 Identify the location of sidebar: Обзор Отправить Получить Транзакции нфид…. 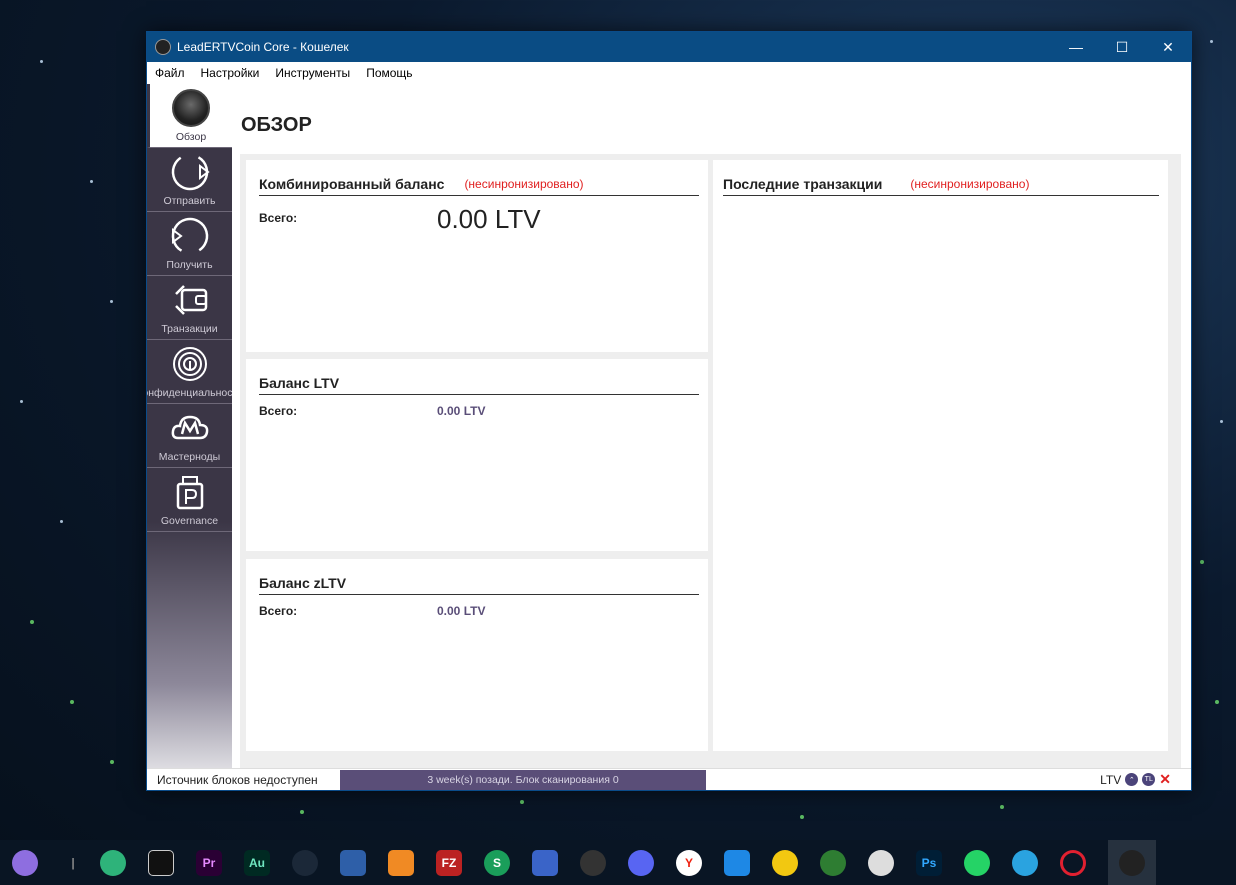
(189, 437).